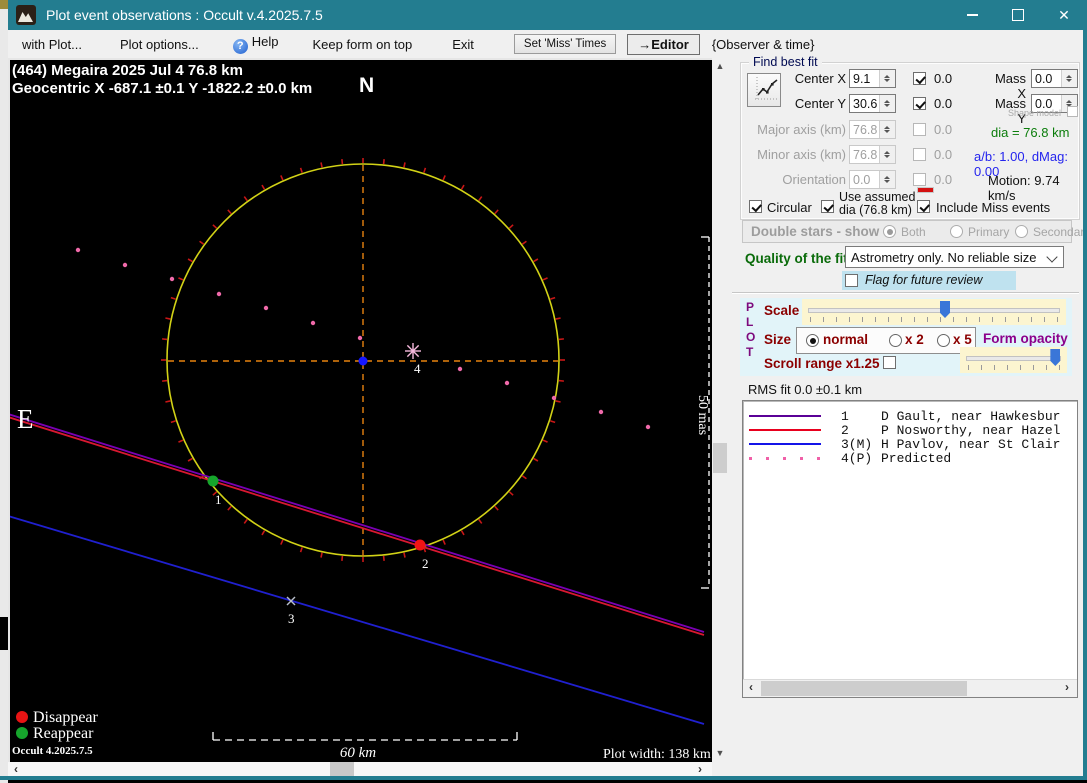 The width and height of the screenshot is (1087, 783). Describe the element at coordinates (865, 155) in the screenshot. I see `fit-field-3-value: 76.8` at that location.